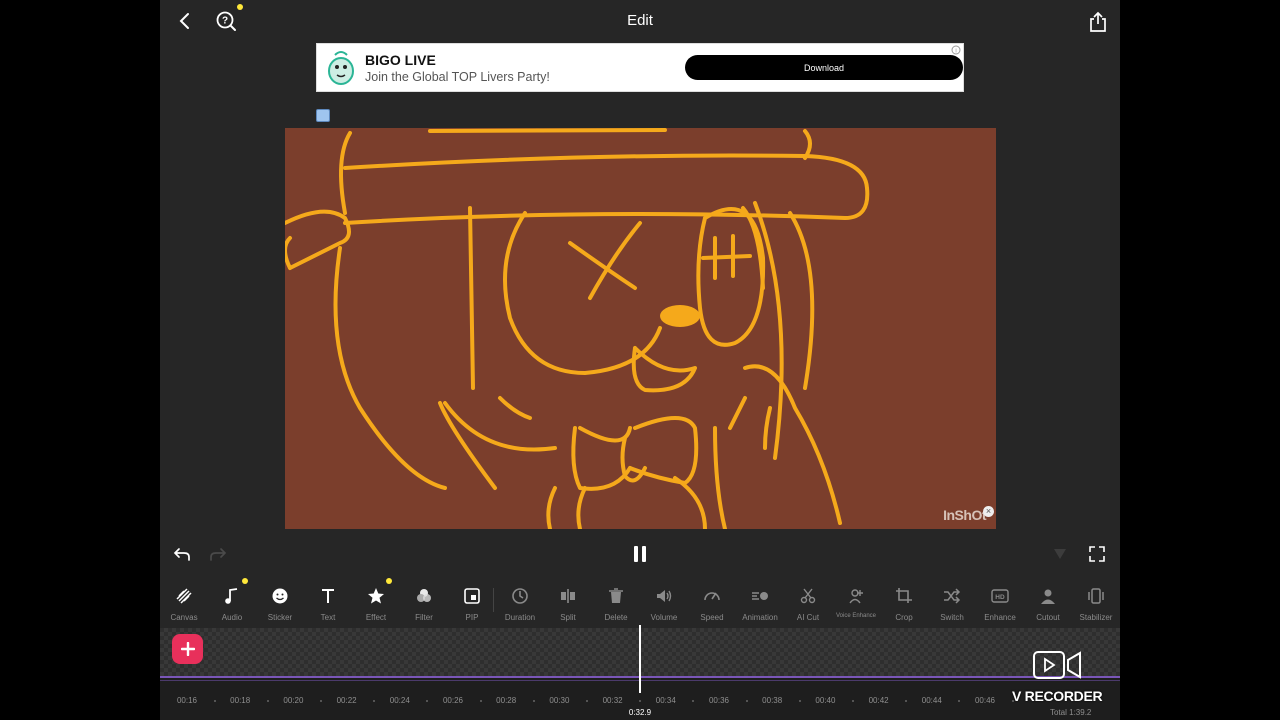  I want to click on current-time: 0:32.9, so click(640, 712).